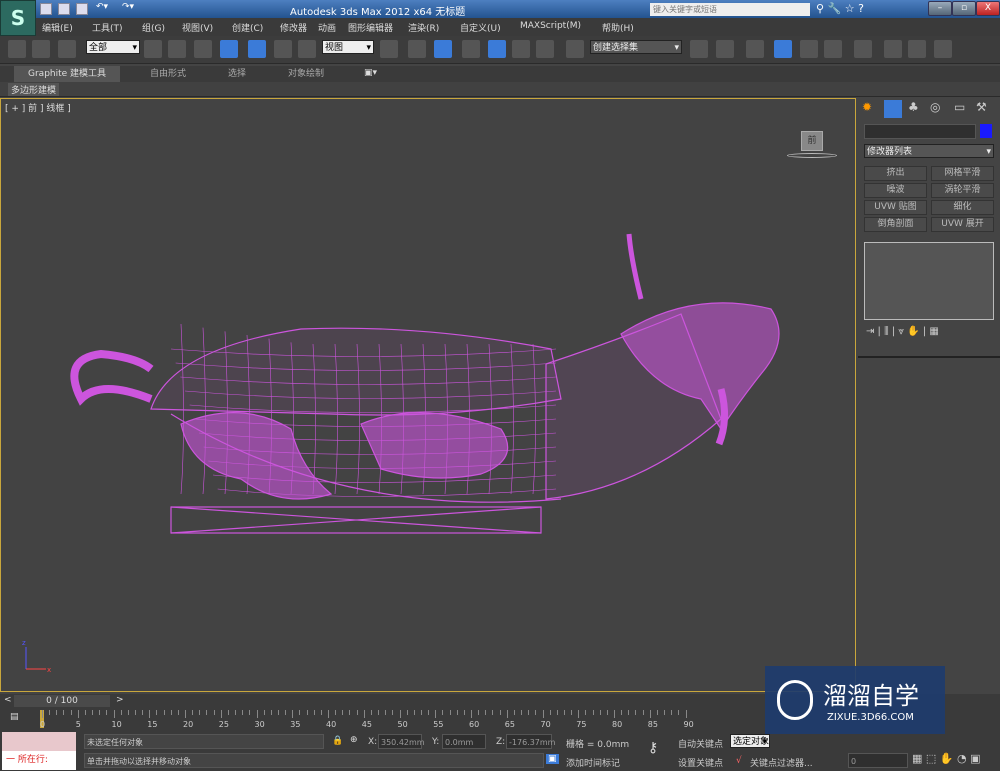  Describe the element at coordinates (197, 27) in the screenshot. I see `menu-views: 视图(V)` at that location.